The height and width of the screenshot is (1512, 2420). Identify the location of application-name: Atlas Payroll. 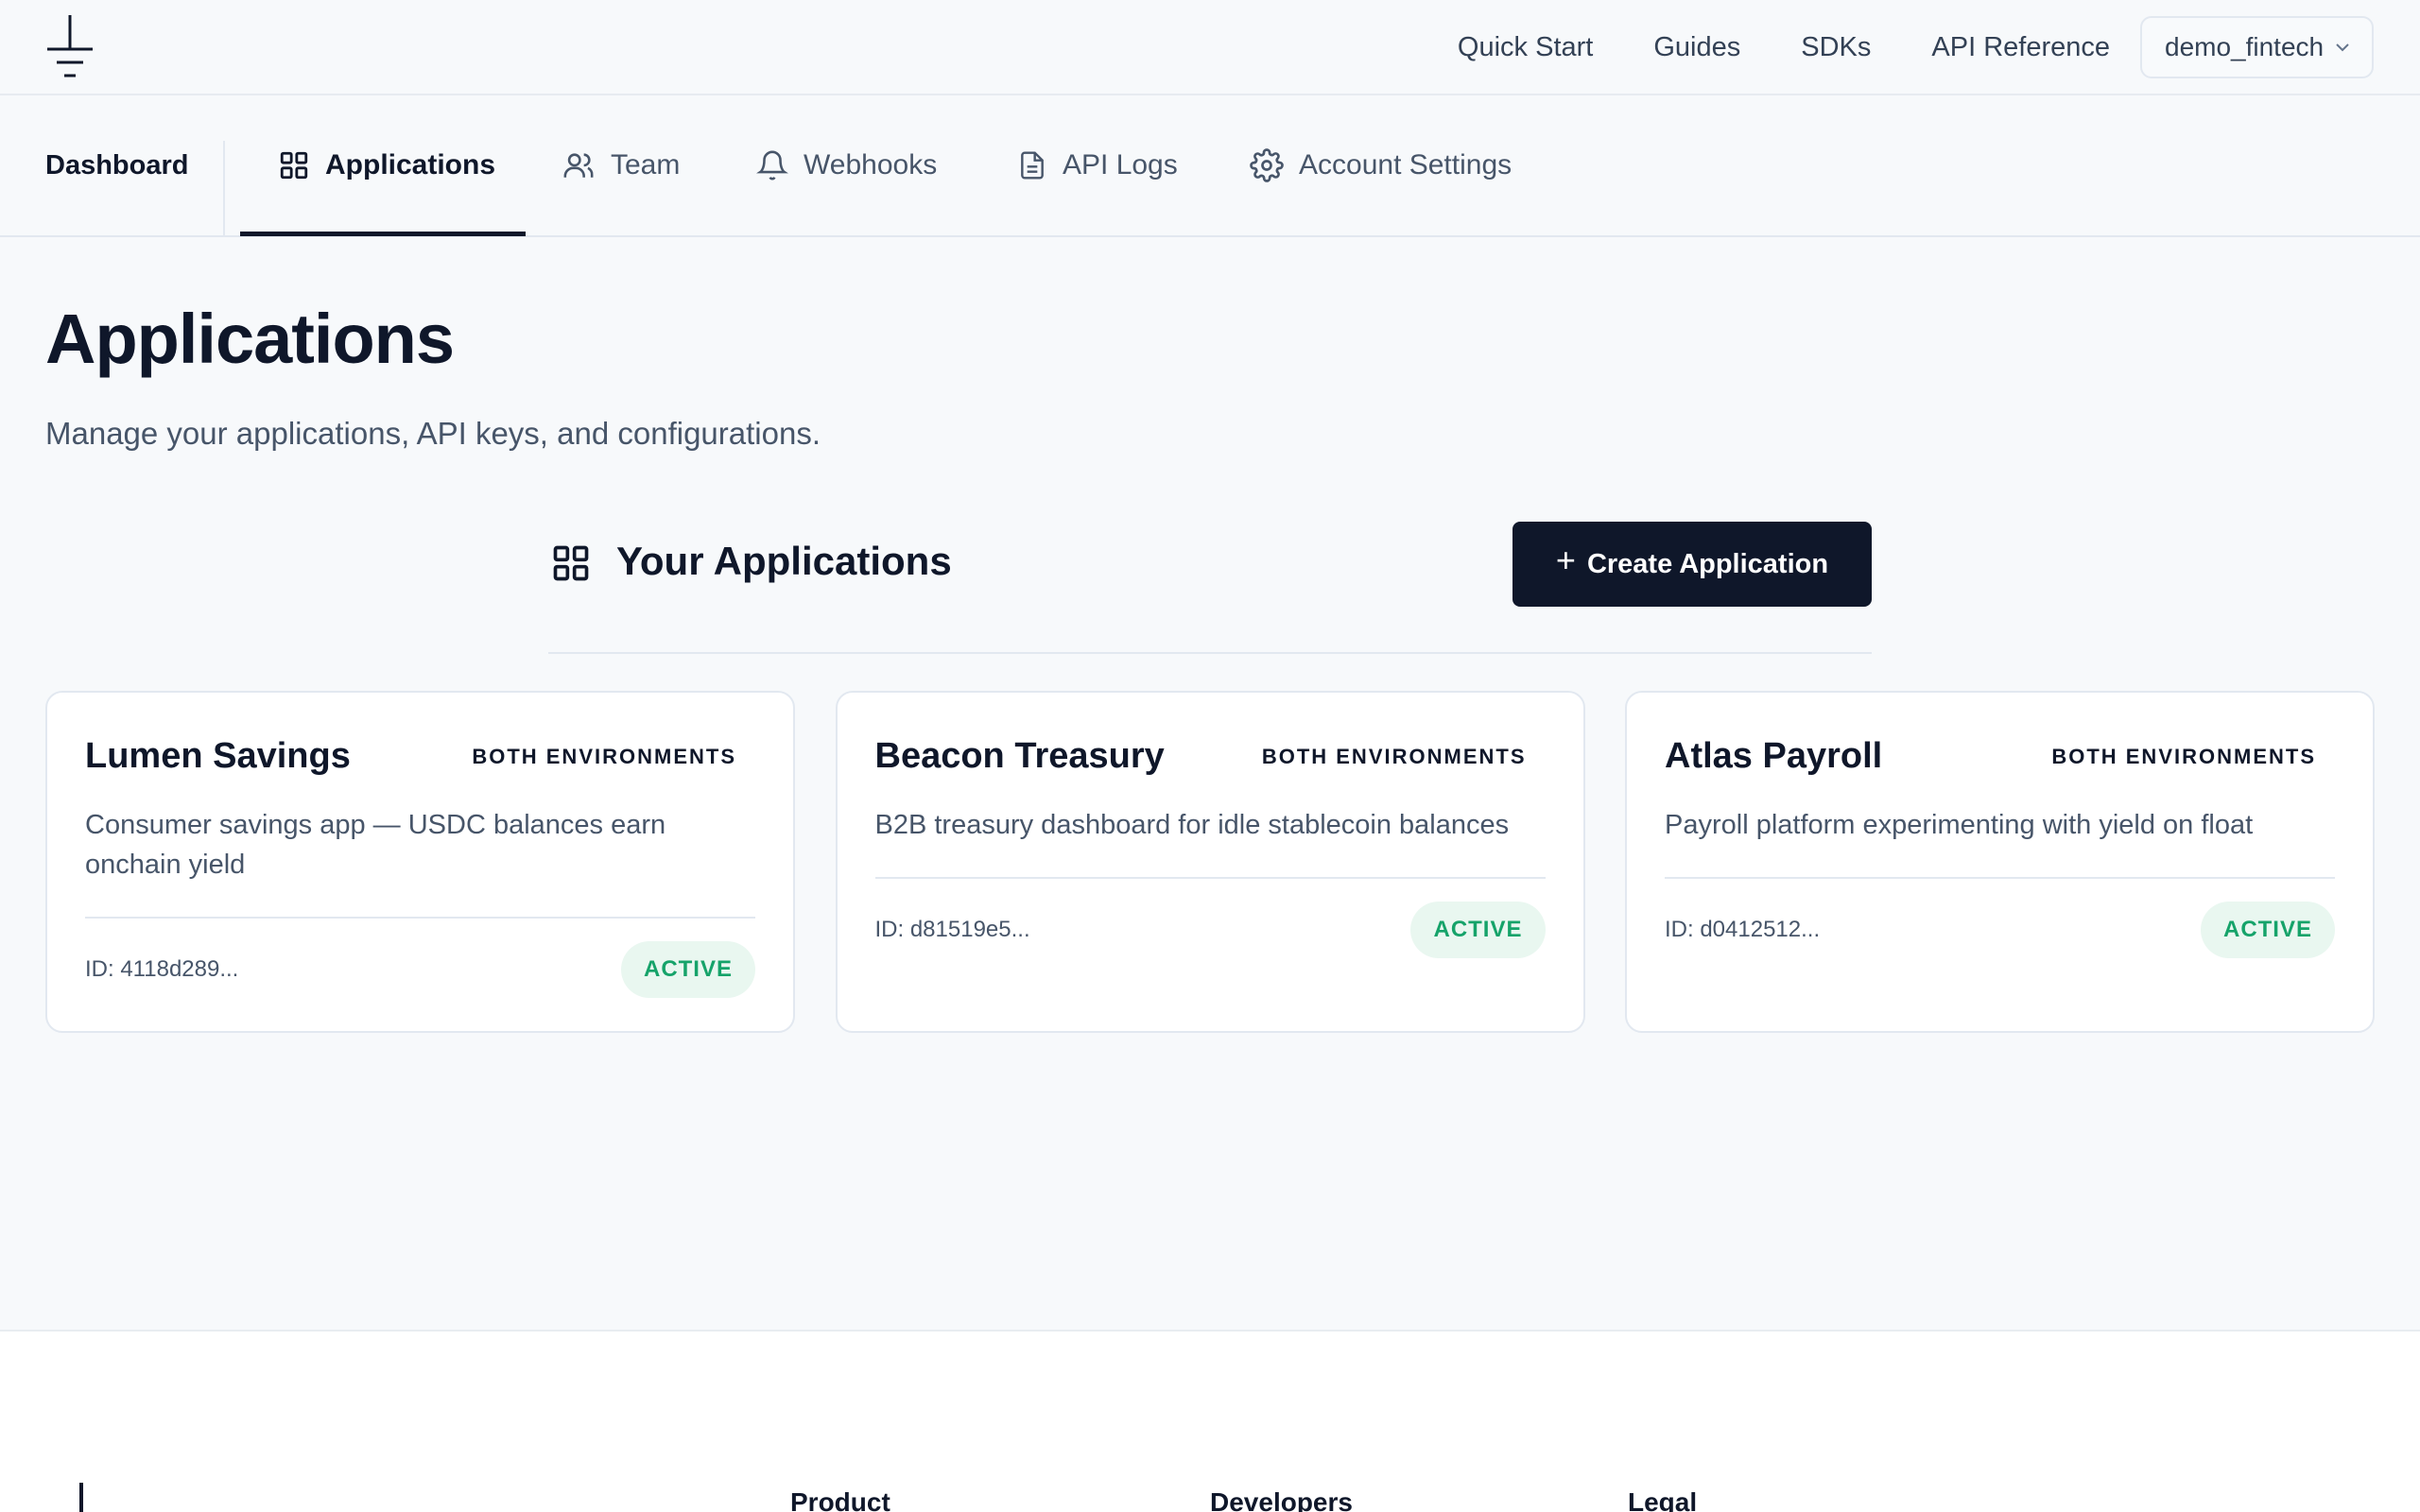
(1774, 756).